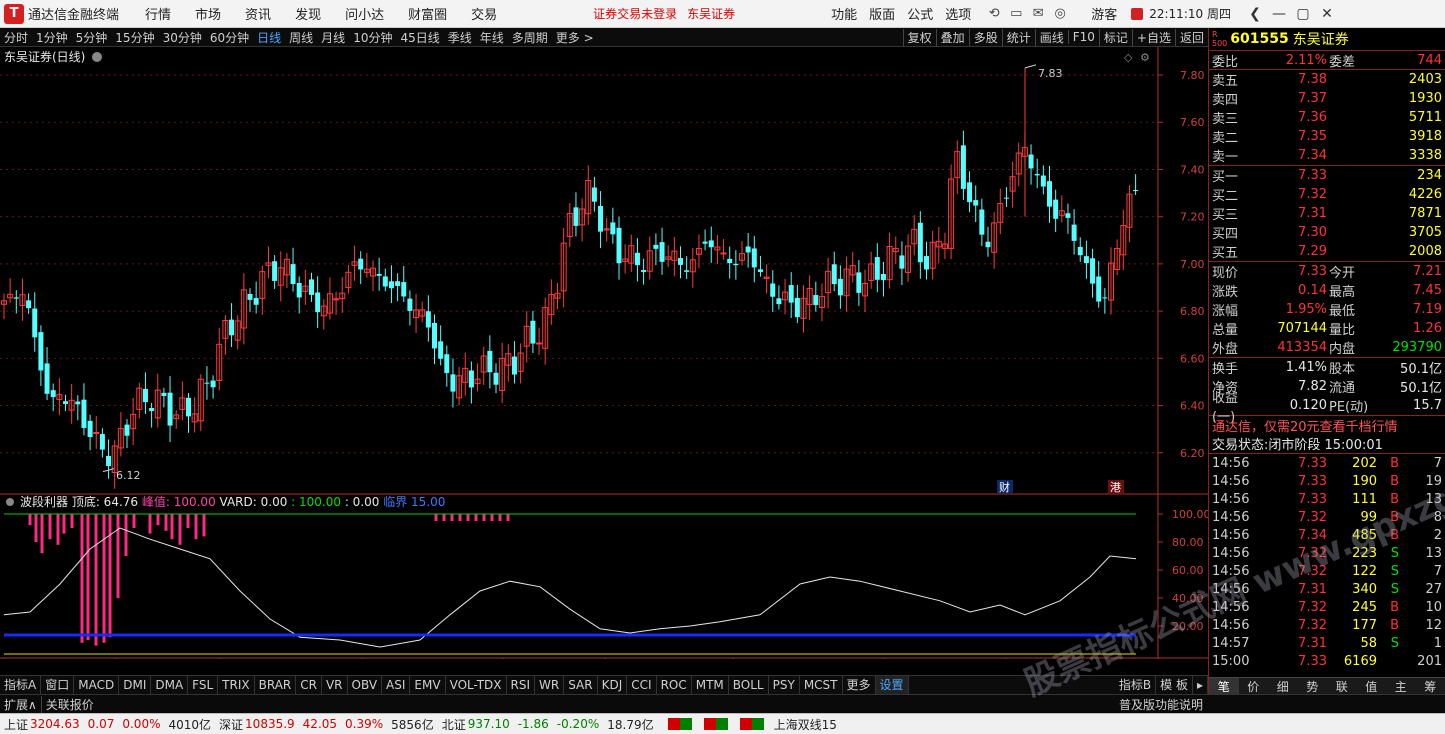 The image size is (1445, 734). I want to click on indicator-b-tab: 指标B, so click(1136, 685).